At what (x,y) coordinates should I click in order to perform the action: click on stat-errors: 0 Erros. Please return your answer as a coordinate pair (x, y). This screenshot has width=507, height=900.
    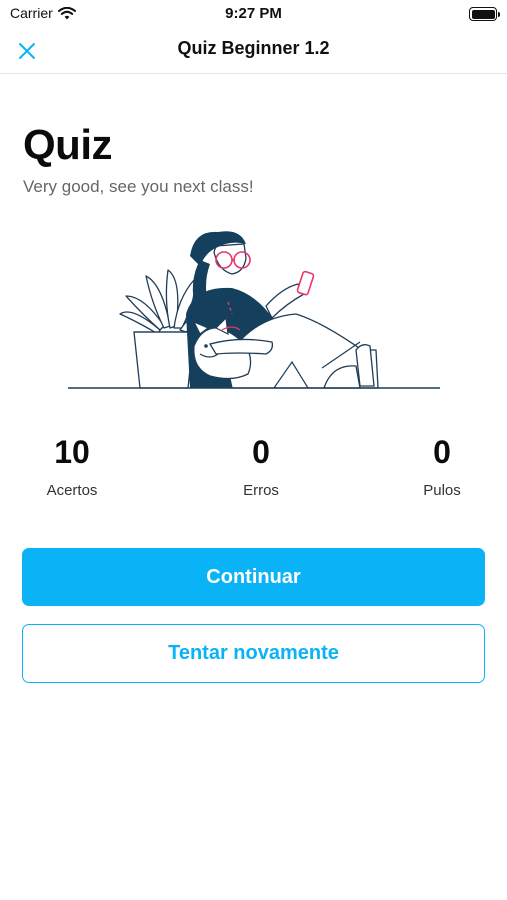
    Looking at the image, I should click on (261, 465).